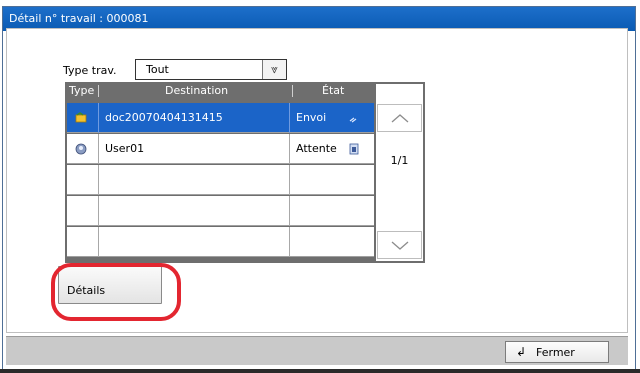  Describe the element at coordinates (521, 352) in the screenshot. I see `return-arrow-icon: ↲` at that location.